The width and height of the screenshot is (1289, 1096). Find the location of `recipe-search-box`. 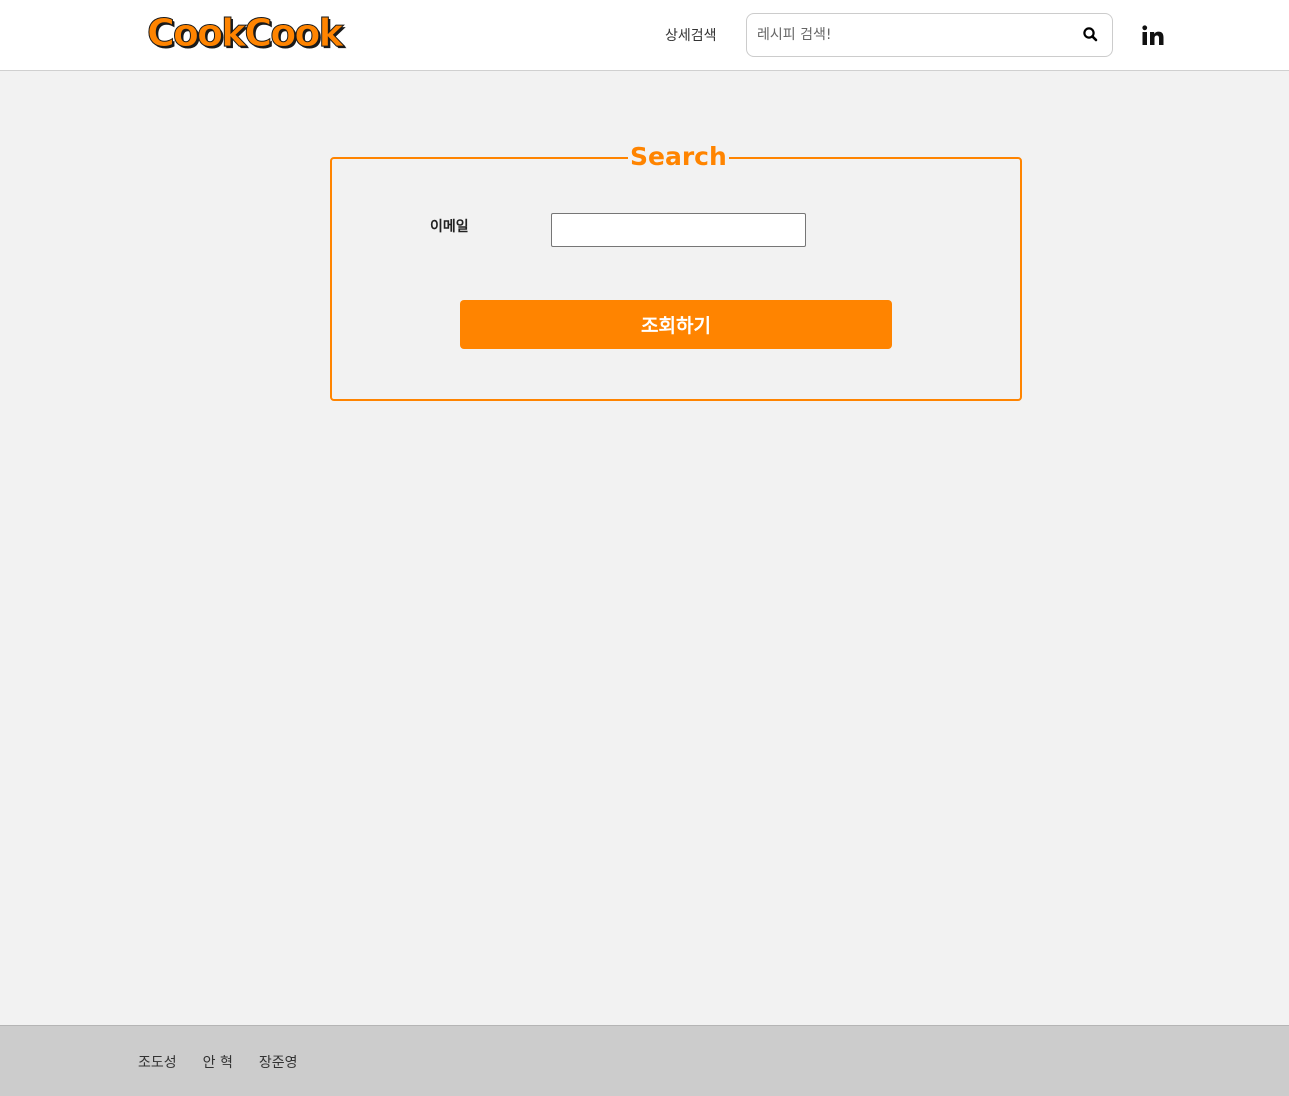

recipe-search-box is located at coordinates (929, 35).